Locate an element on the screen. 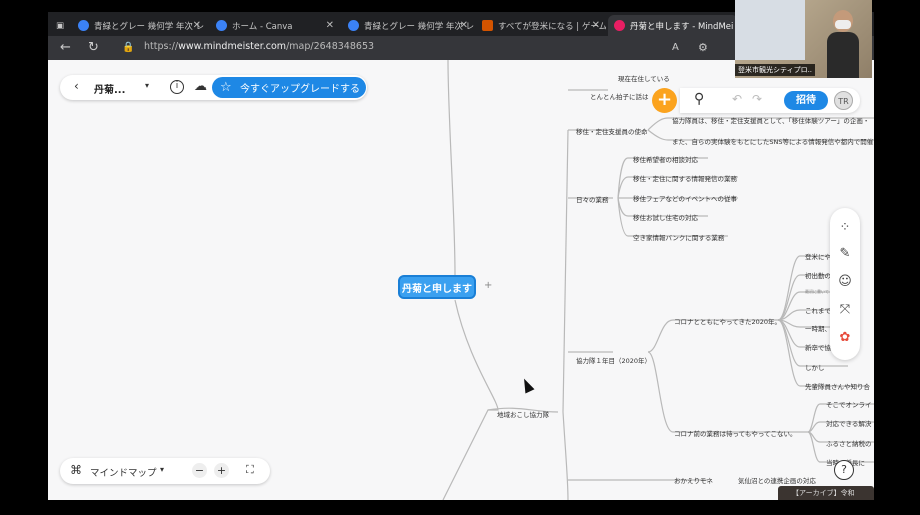 The height and width of the screenshot is (515, 920). webcam-overlay: 登米市観光シティプロ.. is located at coordinates (803, 39).